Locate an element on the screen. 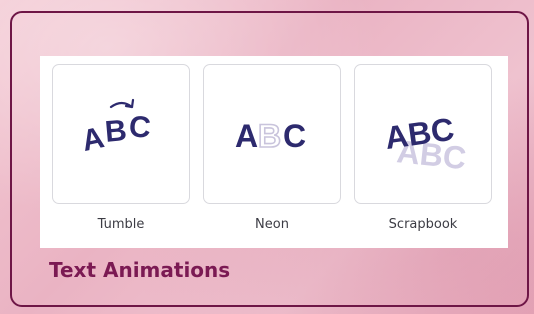  neon-preview: A B C is located at coordinates (270, 136).